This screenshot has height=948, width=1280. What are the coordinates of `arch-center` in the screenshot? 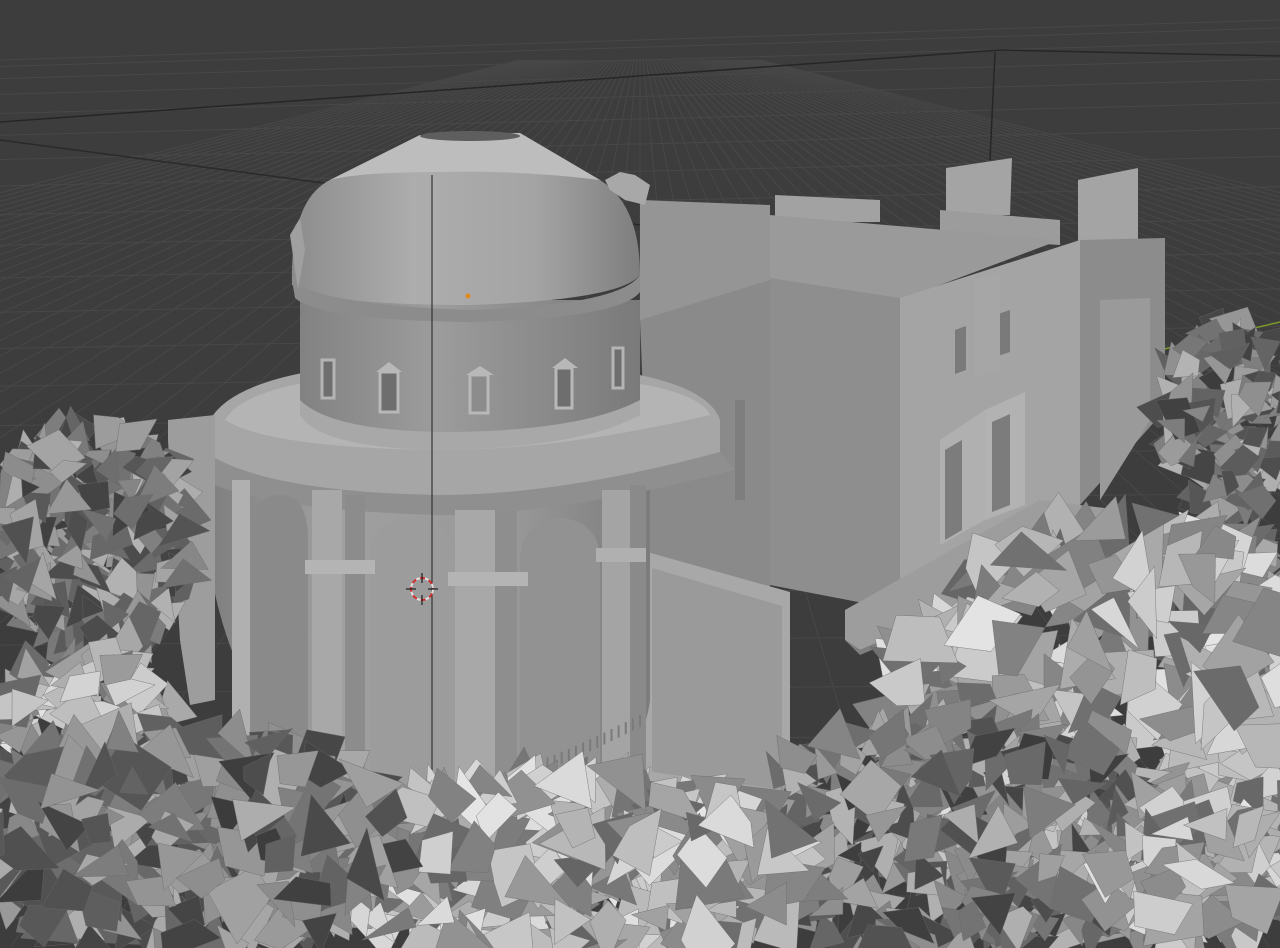 It's located at (412, 659).